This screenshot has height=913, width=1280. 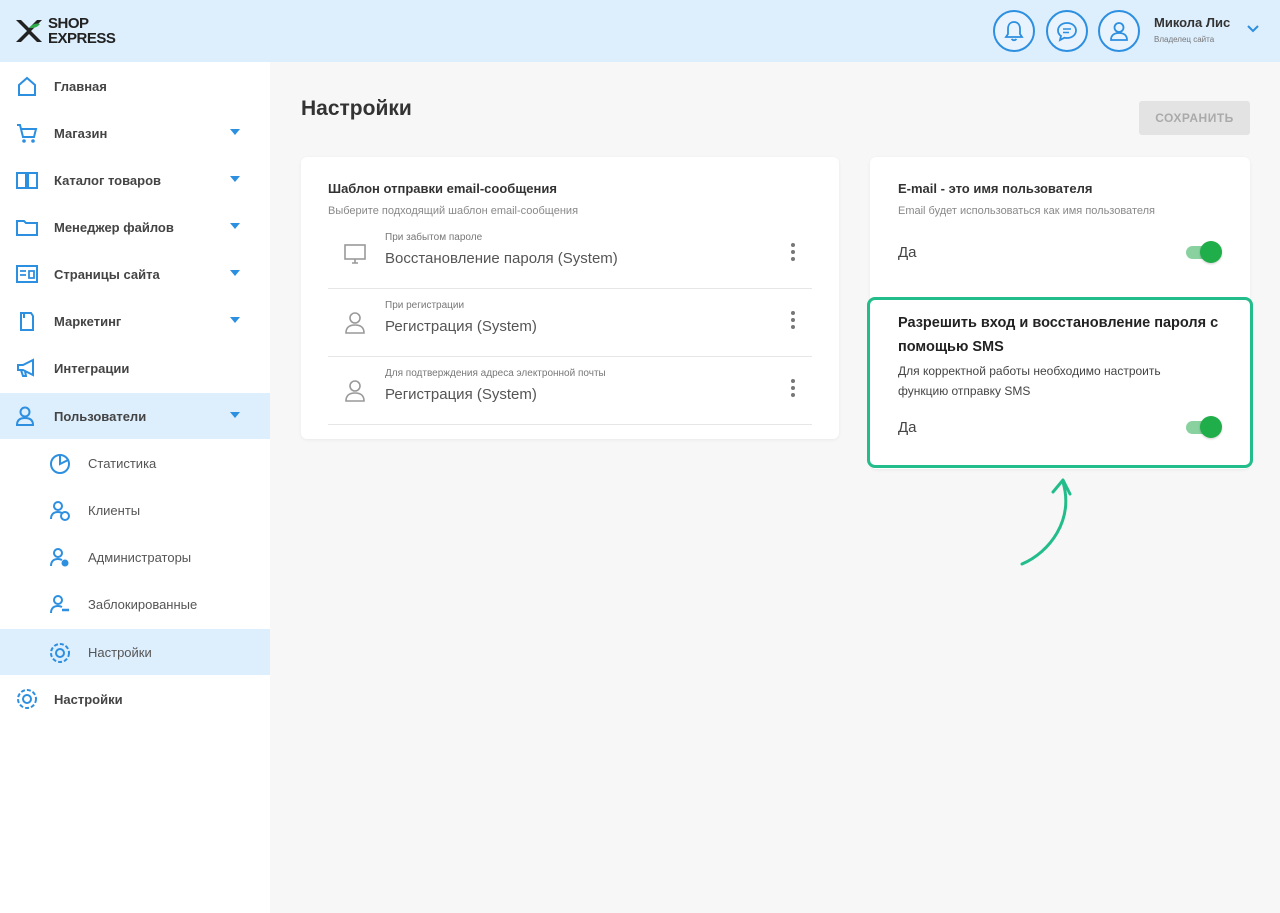 I want to click on user-role: Владелец сайта, so click(x=1184, y=39).